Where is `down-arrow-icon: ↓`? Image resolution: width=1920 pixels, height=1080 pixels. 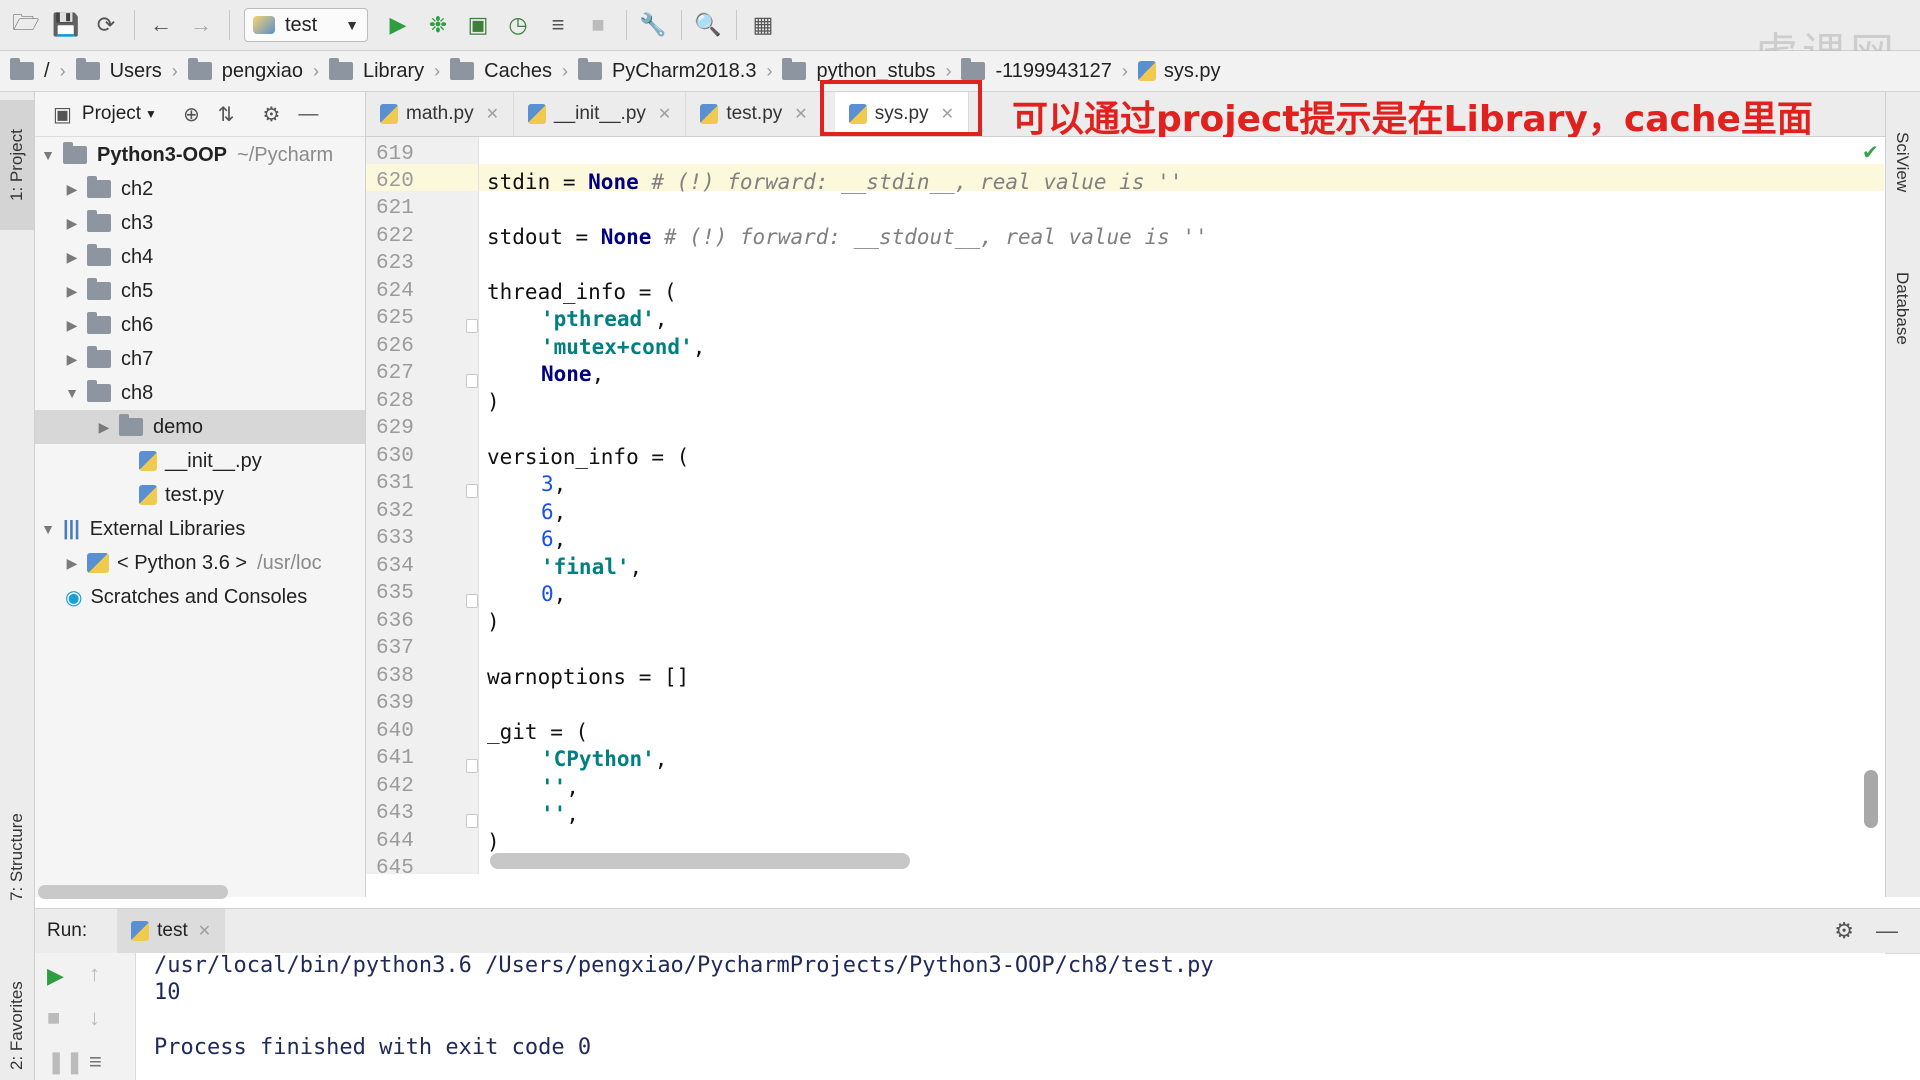 down-arrow-icon: ↓ is located at coordinates (94, 1018).